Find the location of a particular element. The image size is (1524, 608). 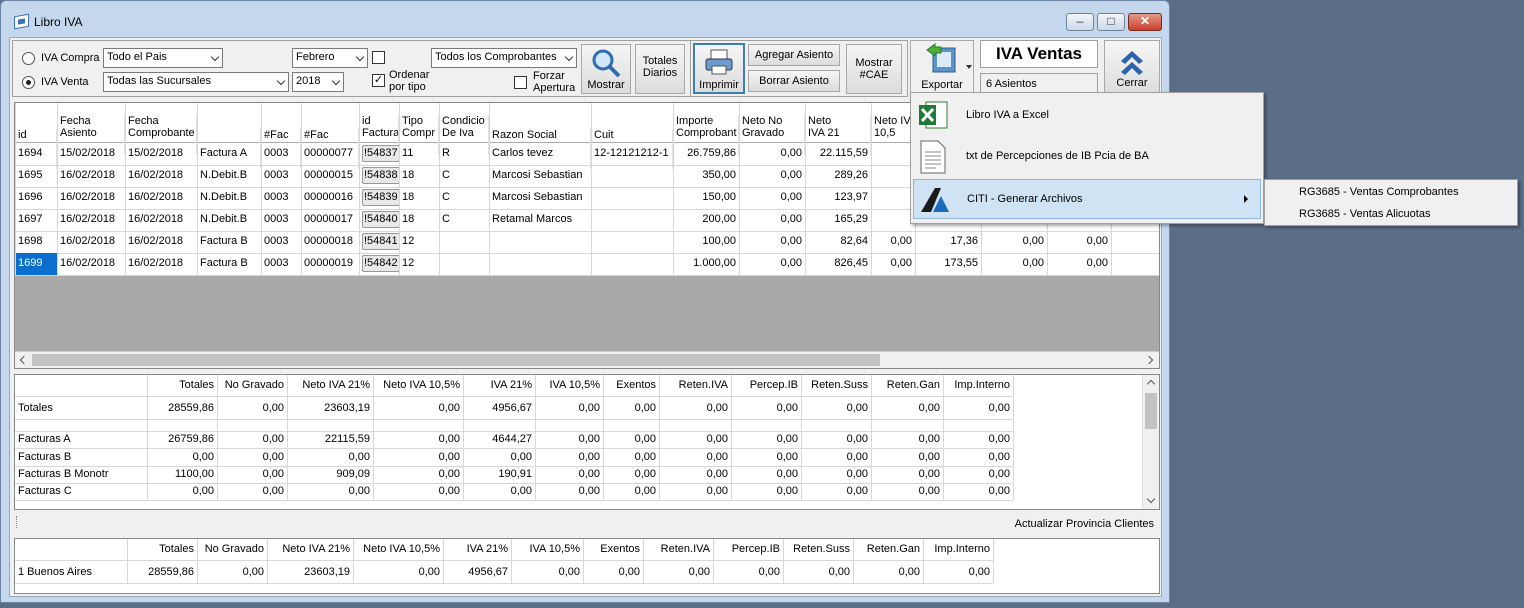

table-cell: 1 Buenos Aires is located at coordinates (71, 572).